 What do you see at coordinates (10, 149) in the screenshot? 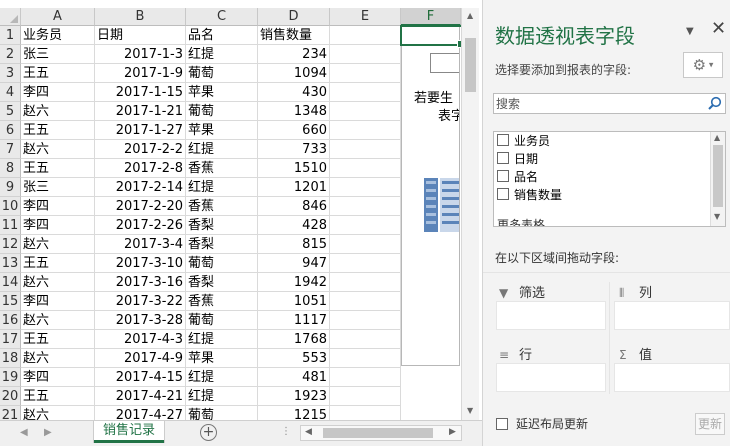
I see `row-header: 7` at bounding box center [10, 149].